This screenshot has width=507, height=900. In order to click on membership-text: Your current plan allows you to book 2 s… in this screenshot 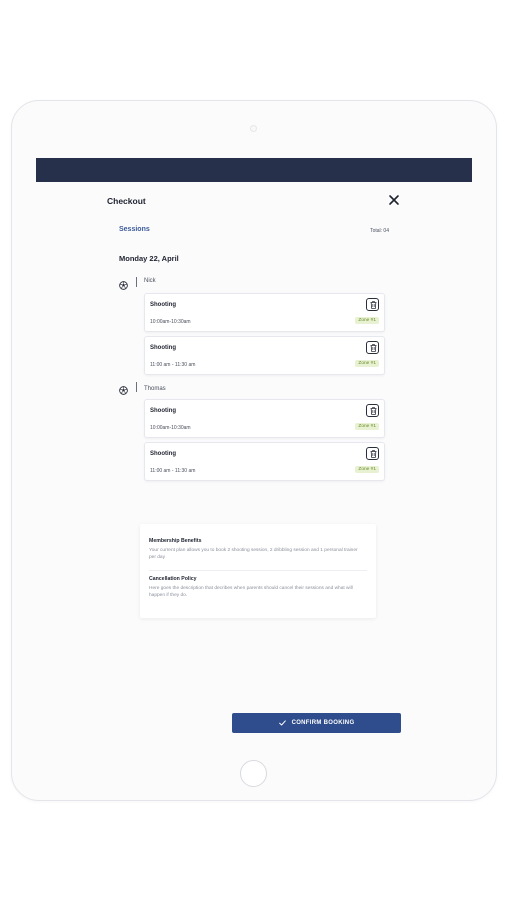, I will do `click(253, 554)`.